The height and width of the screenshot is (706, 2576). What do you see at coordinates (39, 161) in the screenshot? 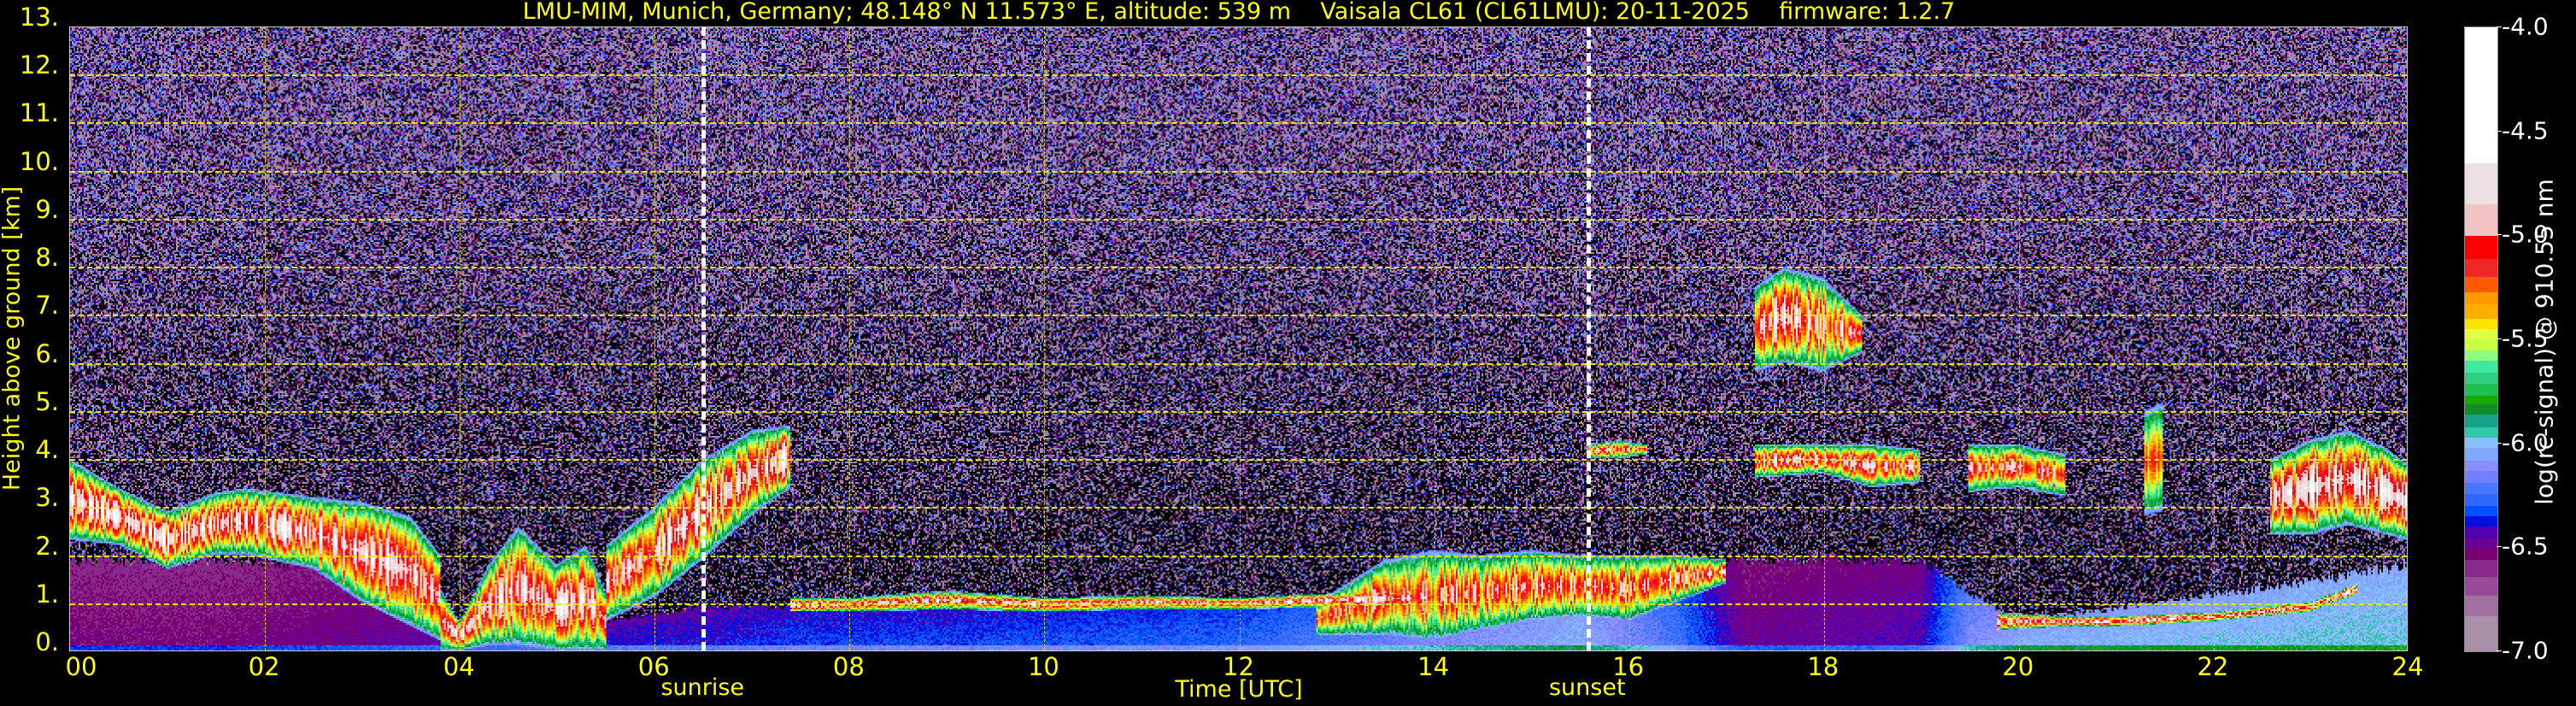
I see `y-tick-label: 10.` at bounding box center [39, 161].